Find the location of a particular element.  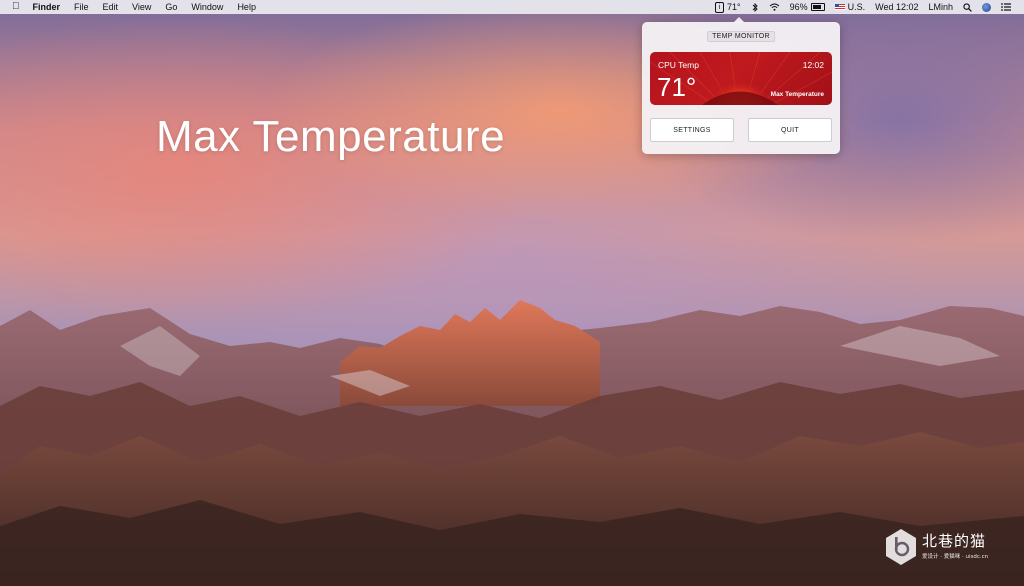

clock: Wed 12:02 is located at coordinates (896, 7).